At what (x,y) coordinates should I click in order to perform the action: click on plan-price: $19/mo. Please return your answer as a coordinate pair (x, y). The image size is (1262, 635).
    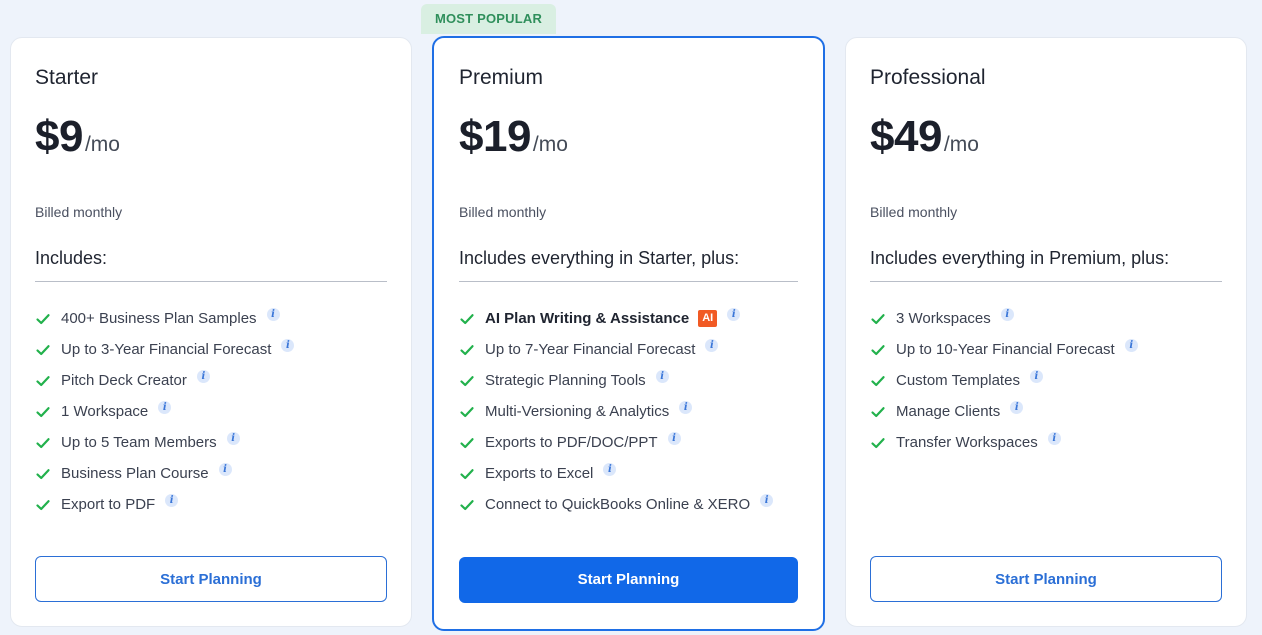
    Looking at the image, I should click on (513, 137).